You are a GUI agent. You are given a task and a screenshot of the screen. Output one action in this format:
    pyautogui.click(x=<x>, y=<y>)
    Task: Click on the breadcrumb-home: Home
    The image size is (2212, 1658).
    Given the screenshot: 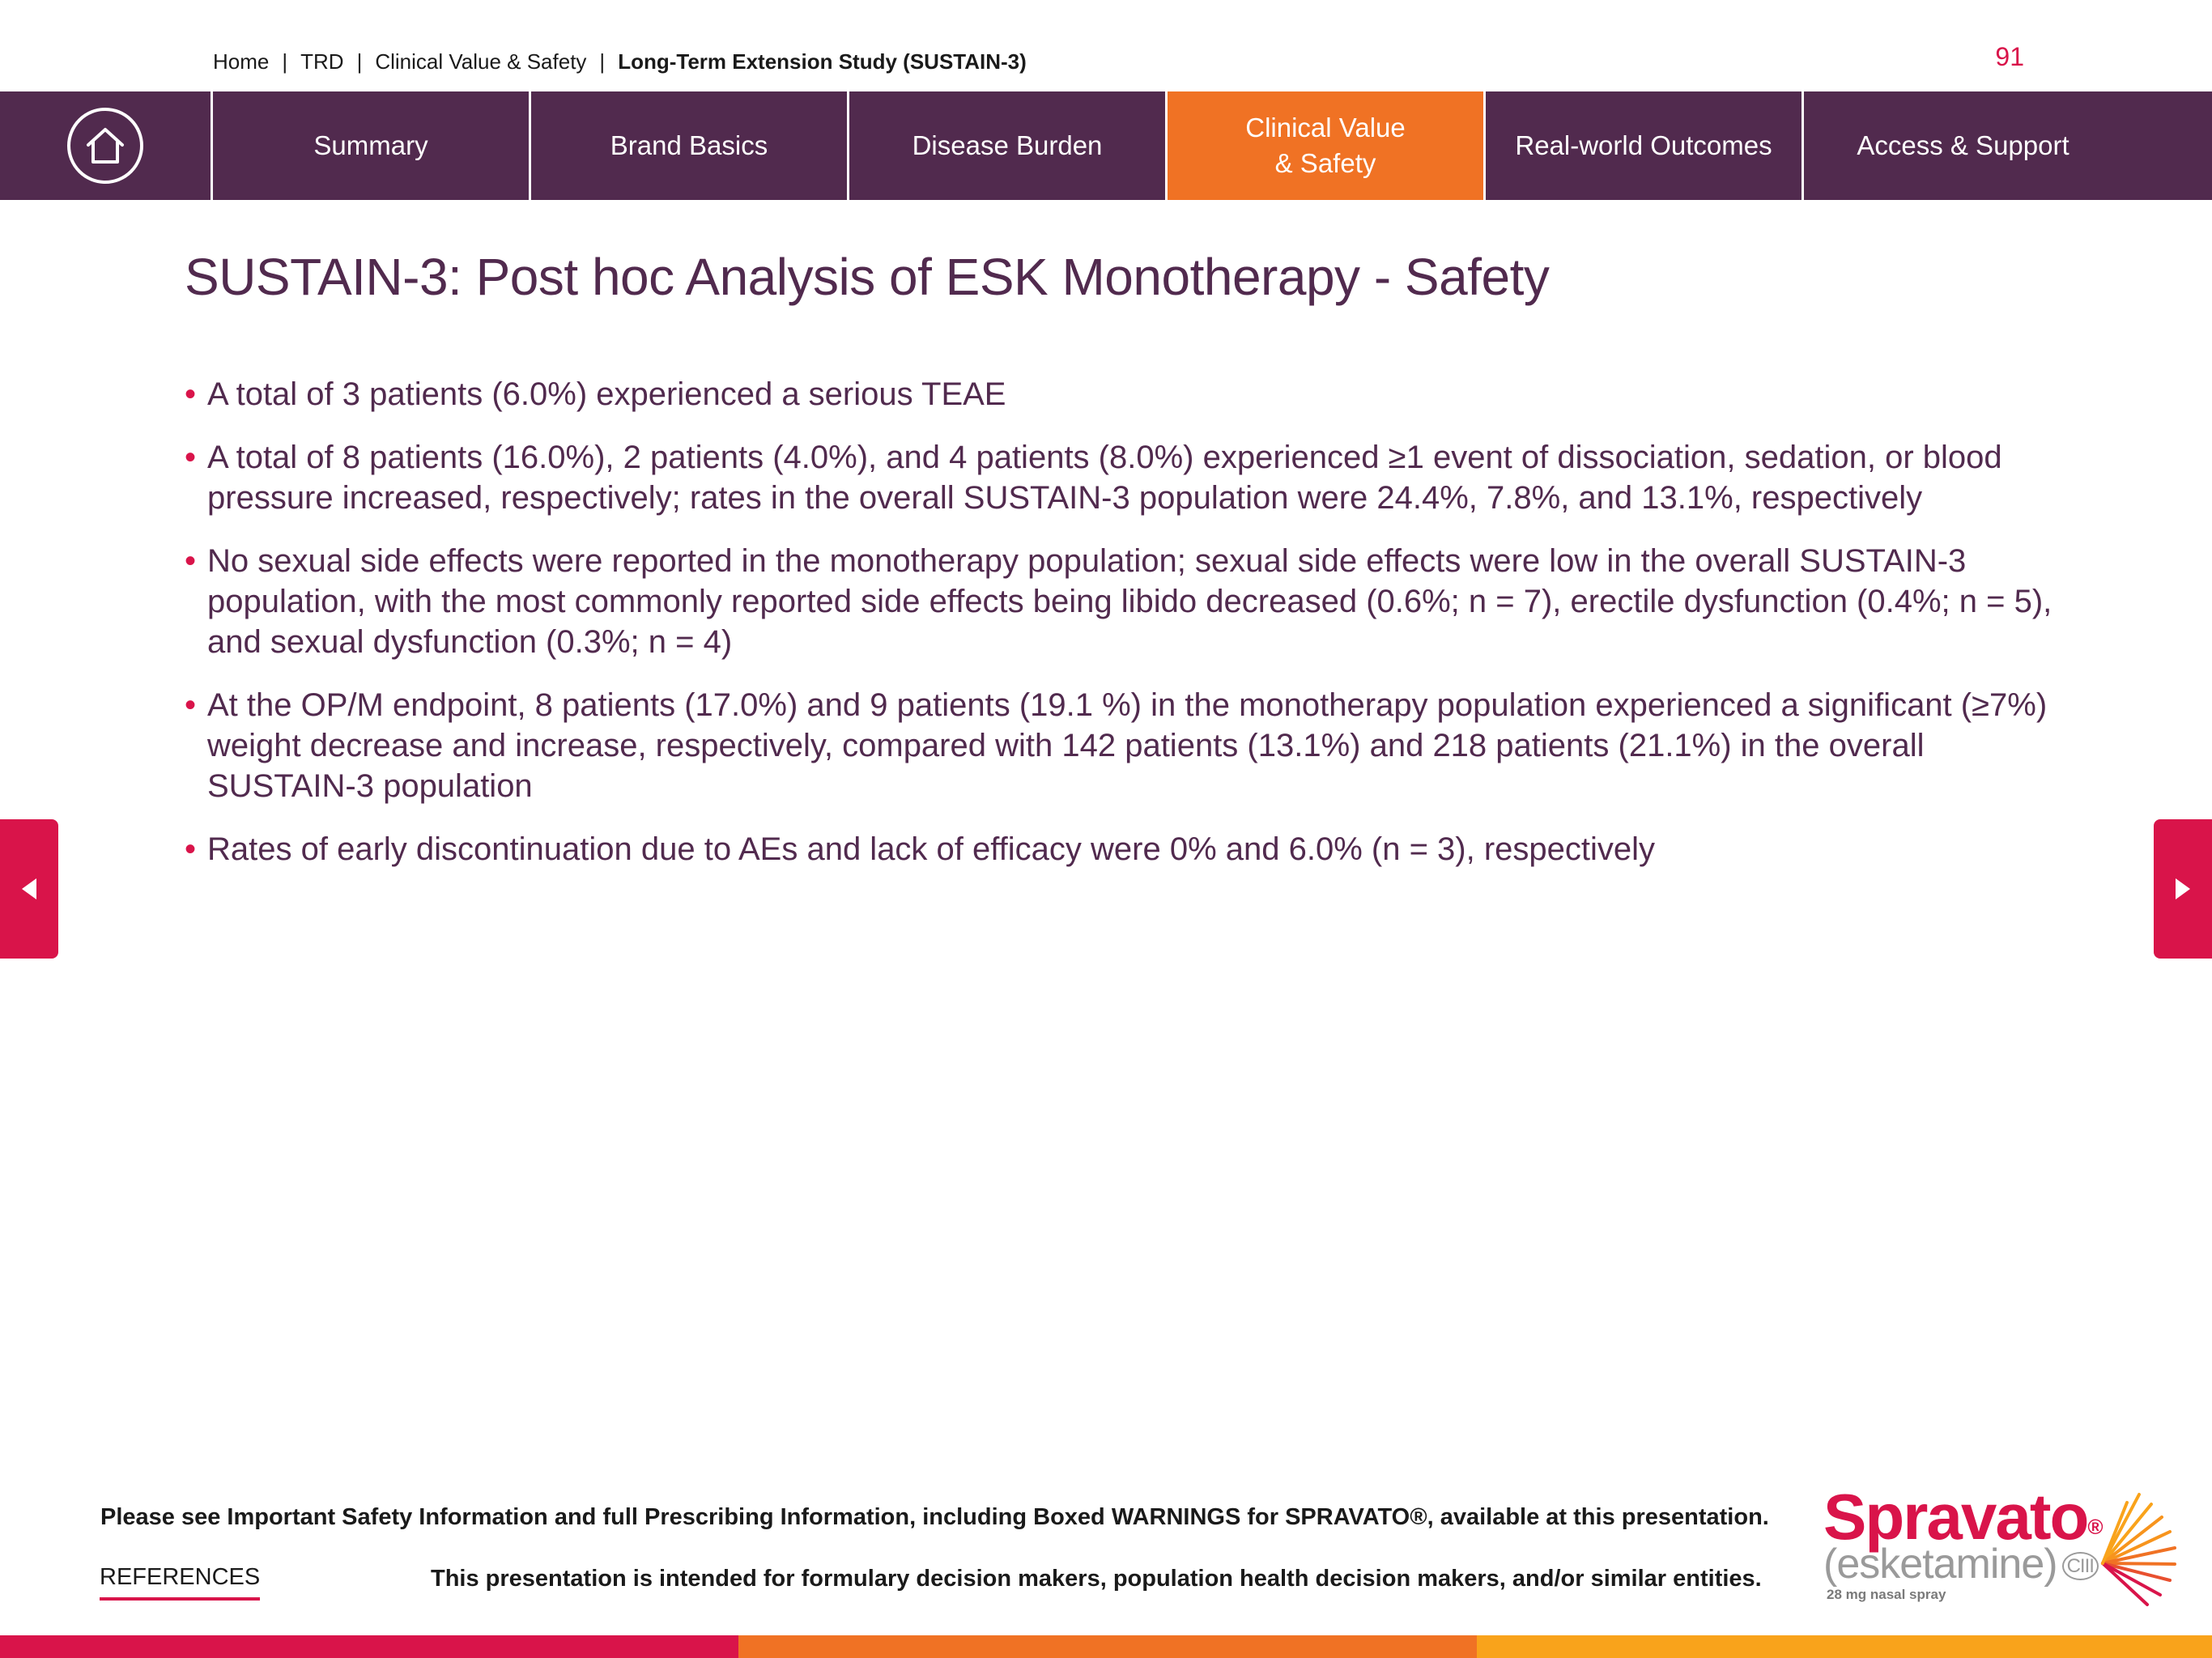 What is the action you would take?
    pyautogui.click(x=241, y=61)
    